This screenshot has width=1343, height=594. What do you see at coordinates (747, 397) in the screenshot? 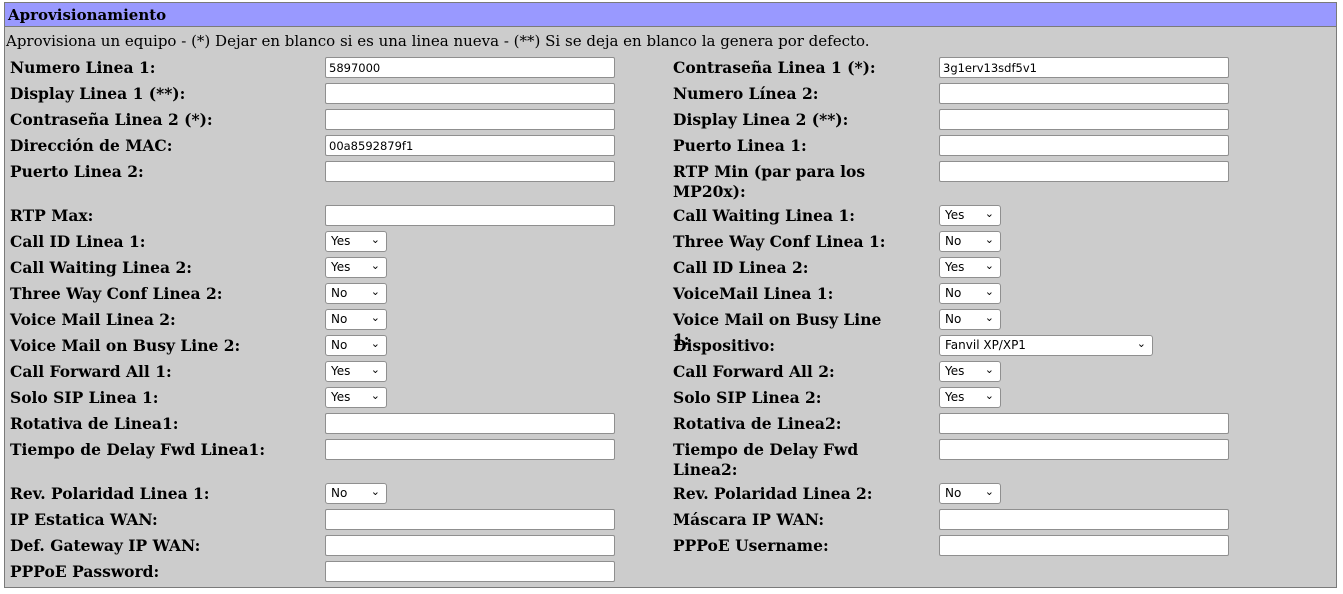
I see `solo-sip2-label: Solo SIP Linea 2:` at bounding box center [747, 397].